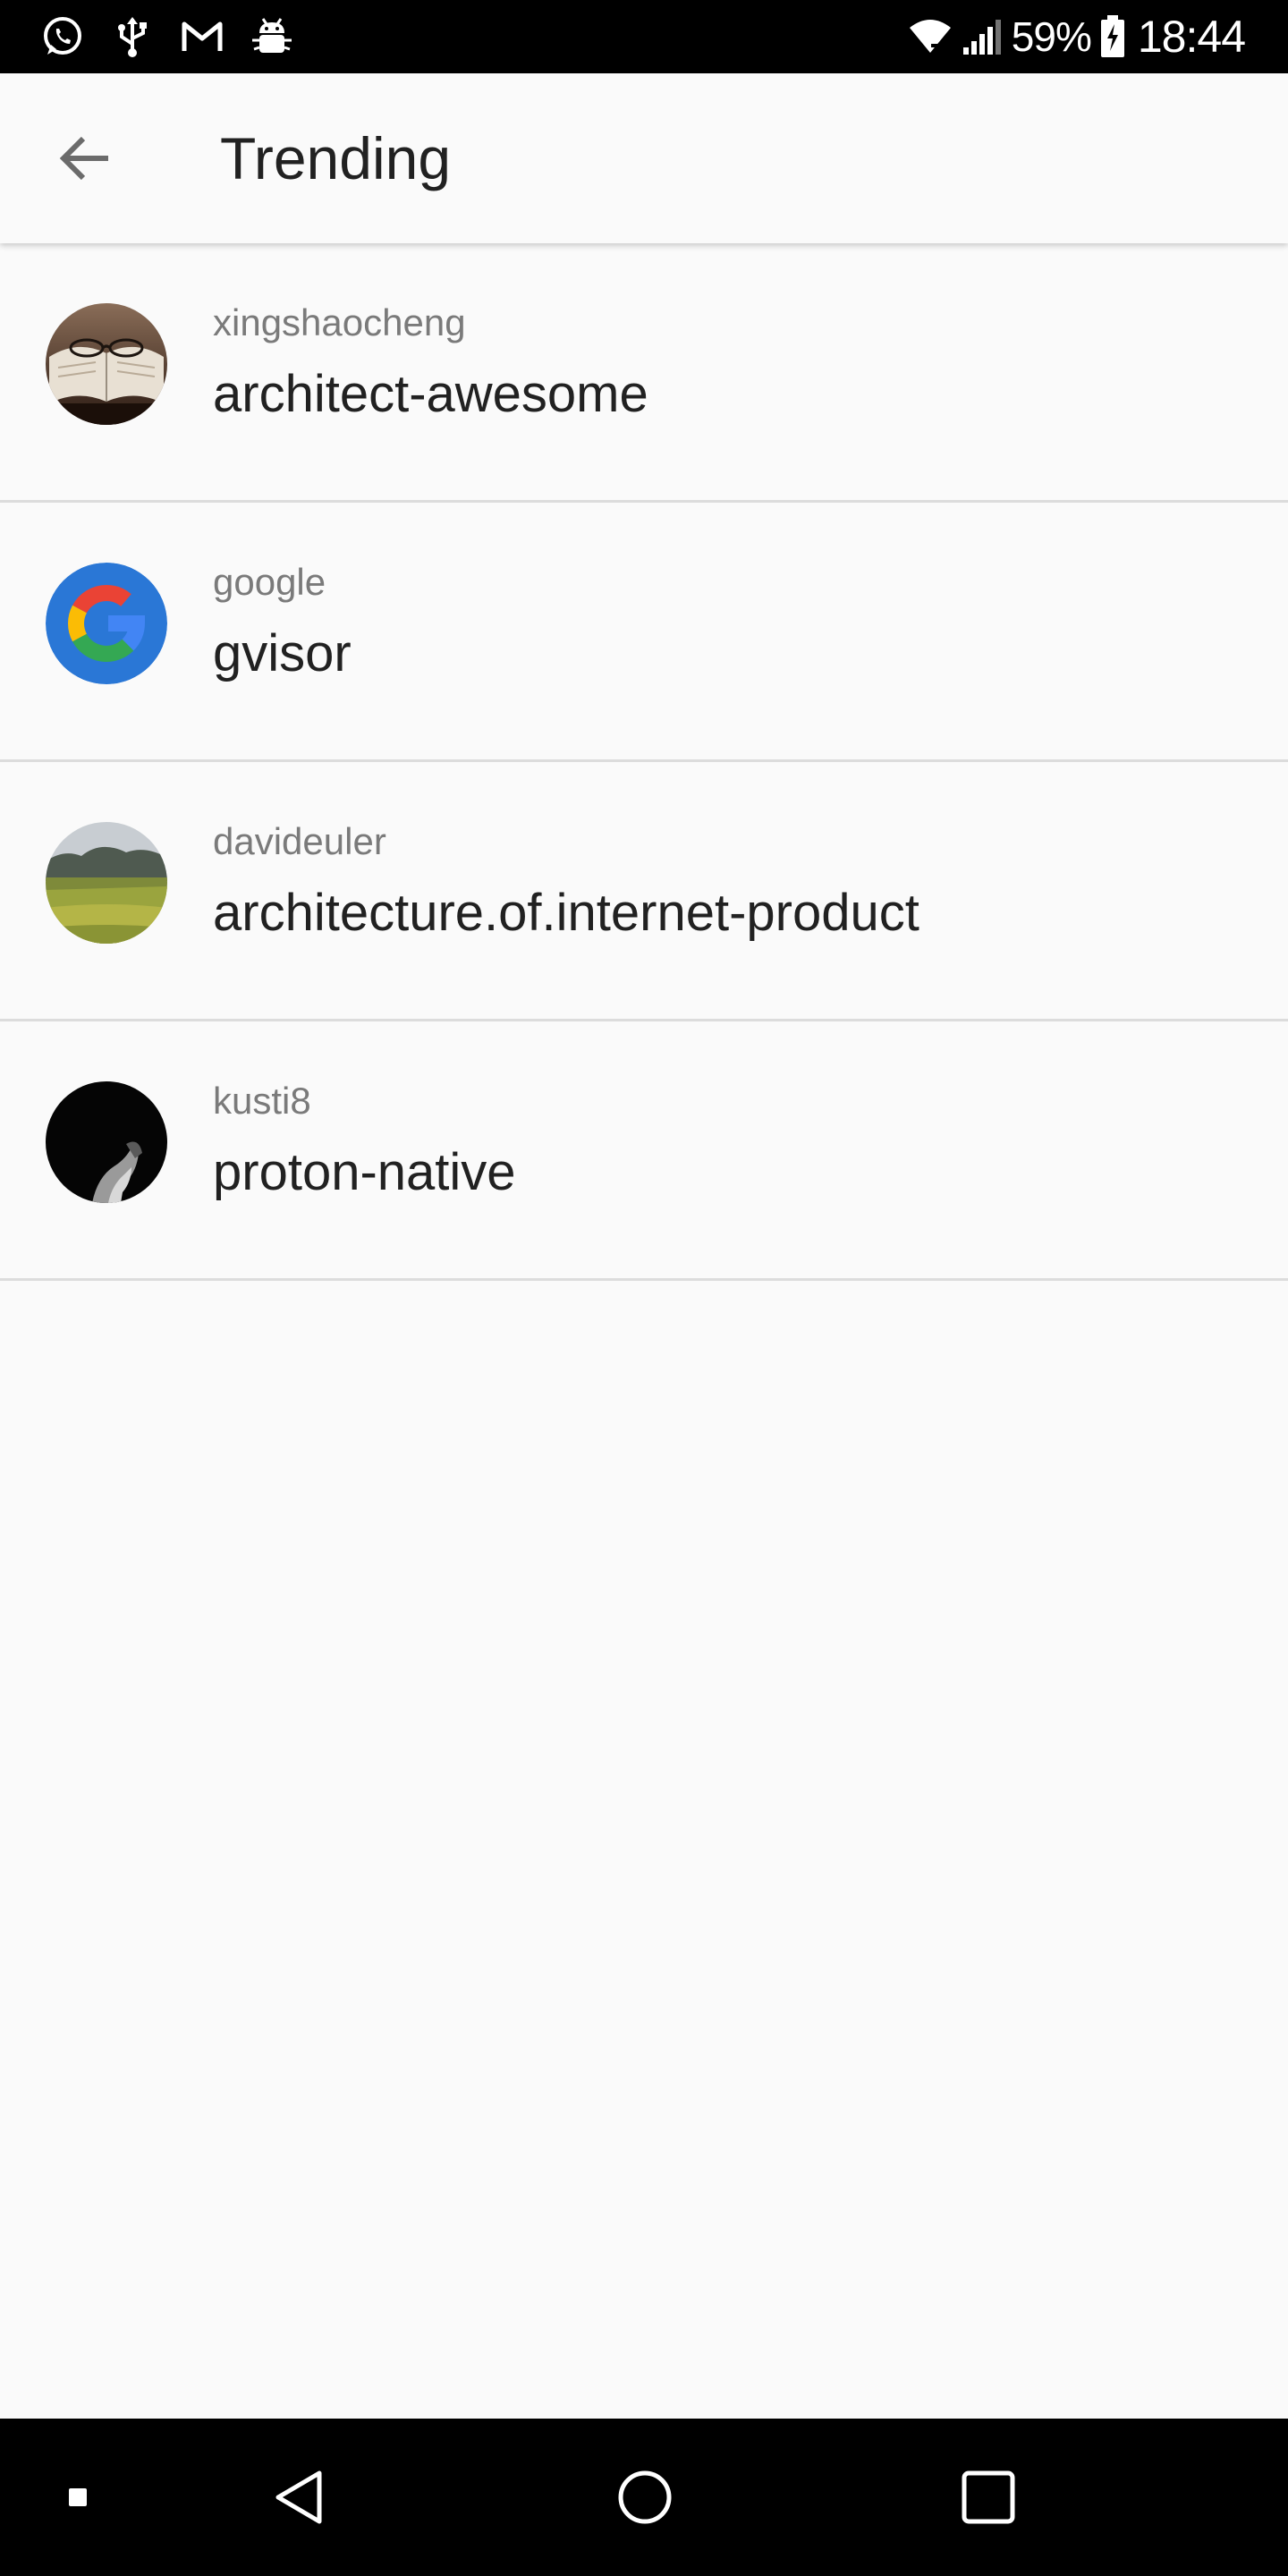 The height and width of the screenshot is (2576, 1288). Describe the element at coordinates (981, 37) in the screenshot. I see `signal-icon` at that location.